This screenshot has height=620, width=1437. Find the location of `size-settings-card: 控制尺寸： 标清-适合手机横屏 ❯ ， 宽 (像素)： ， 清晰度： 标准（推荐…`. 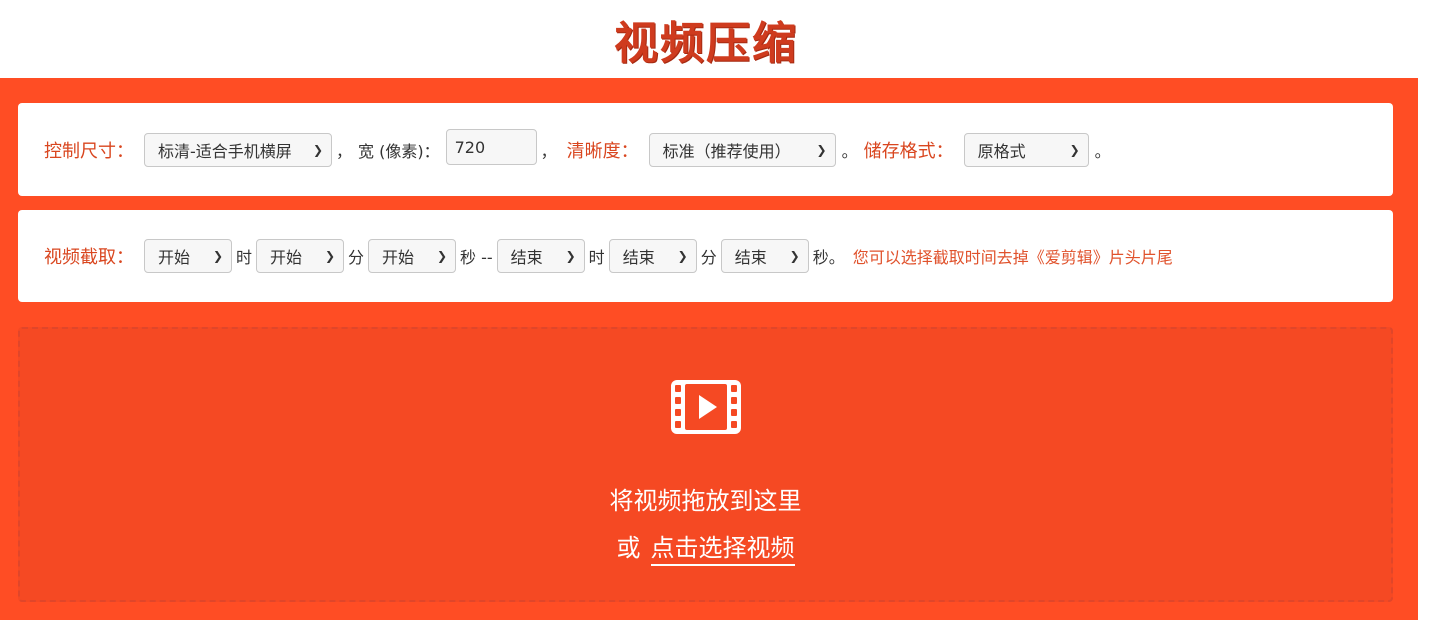

size-settings-card: 控制尺寸： 标清-适合手机横屏 ❯ ， 宽 (像素)： ， 清晰度： 标准（推荐… is located at coordinates (705, 149).